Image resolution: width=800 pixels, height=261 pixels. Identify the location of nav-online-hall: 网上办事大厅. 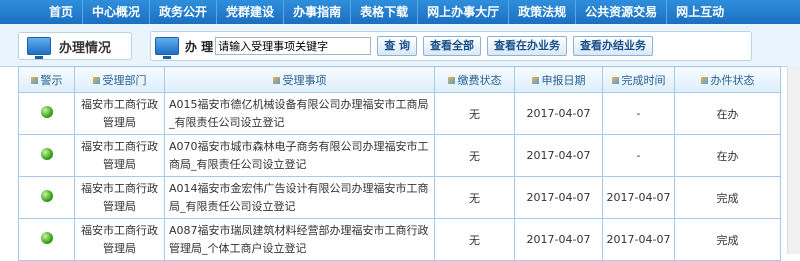
(464, 12).